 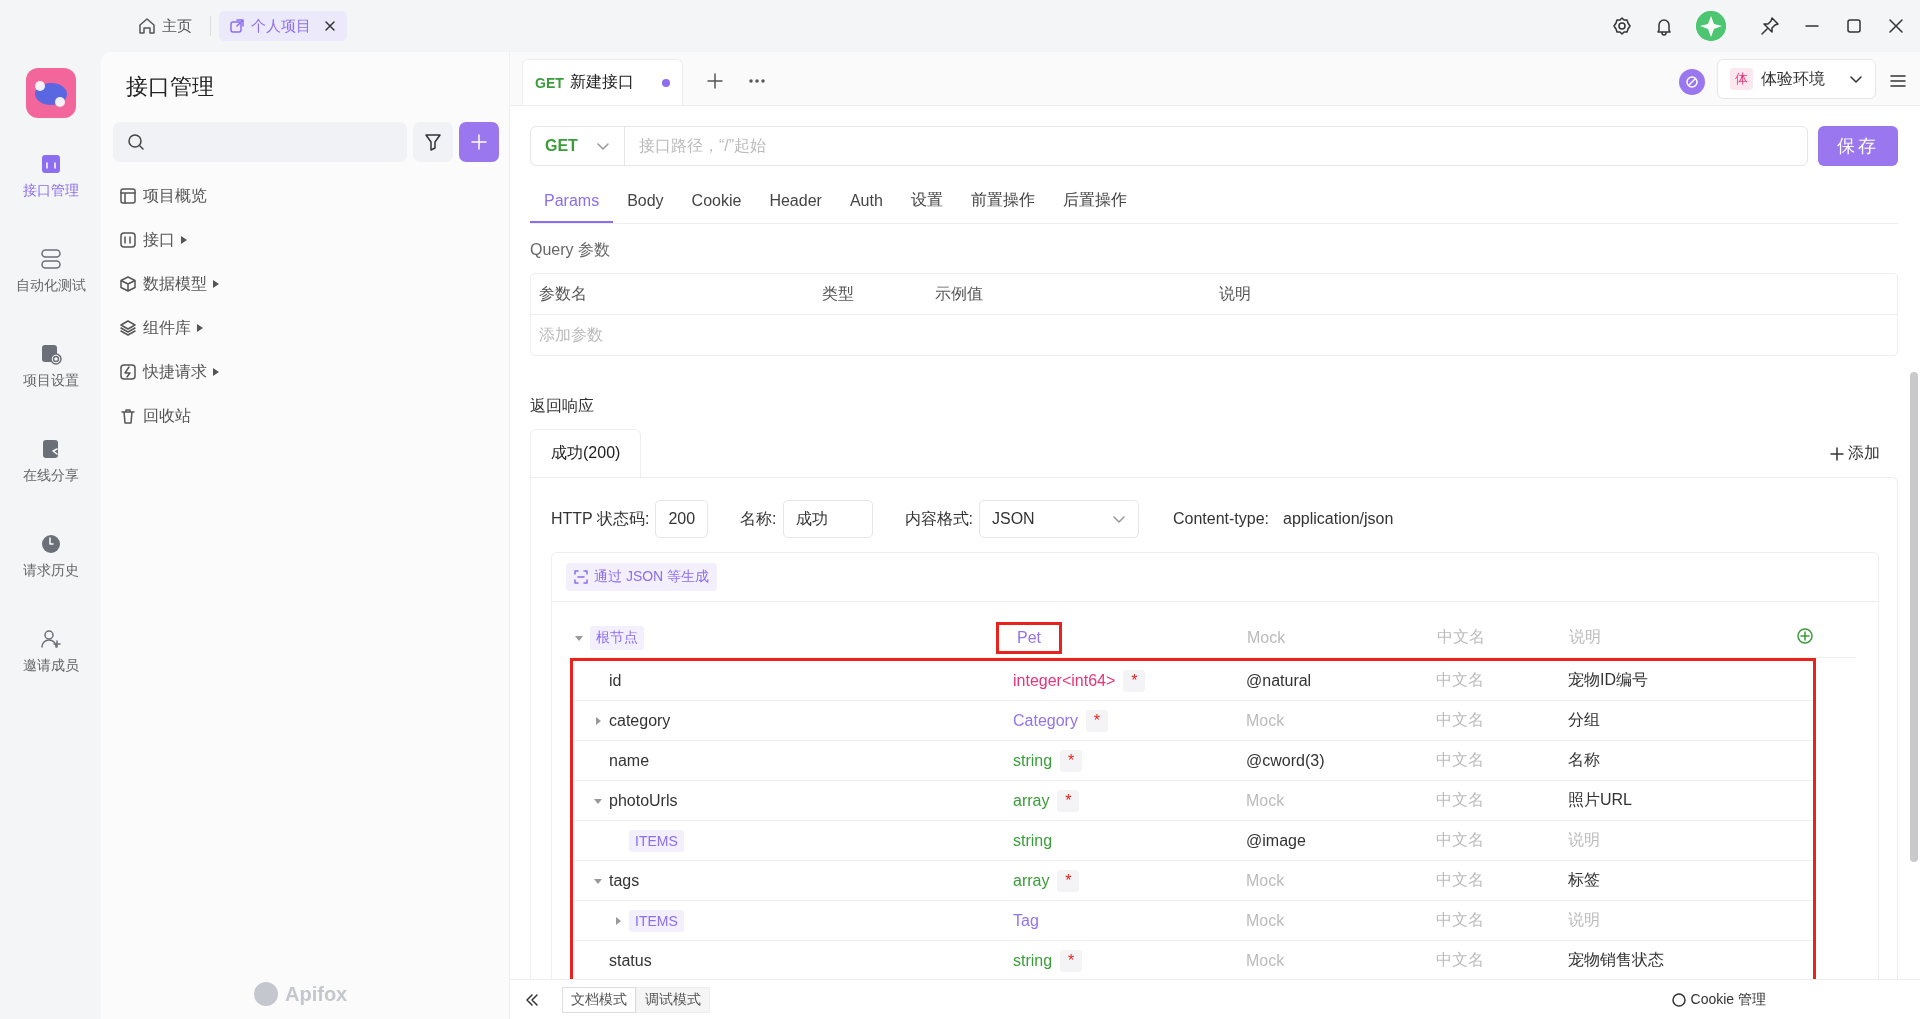 What do you see at coordinates (50, 375) in the screenshot?
I see `rail-item: 项目设置` at bounding box center [50, 375].